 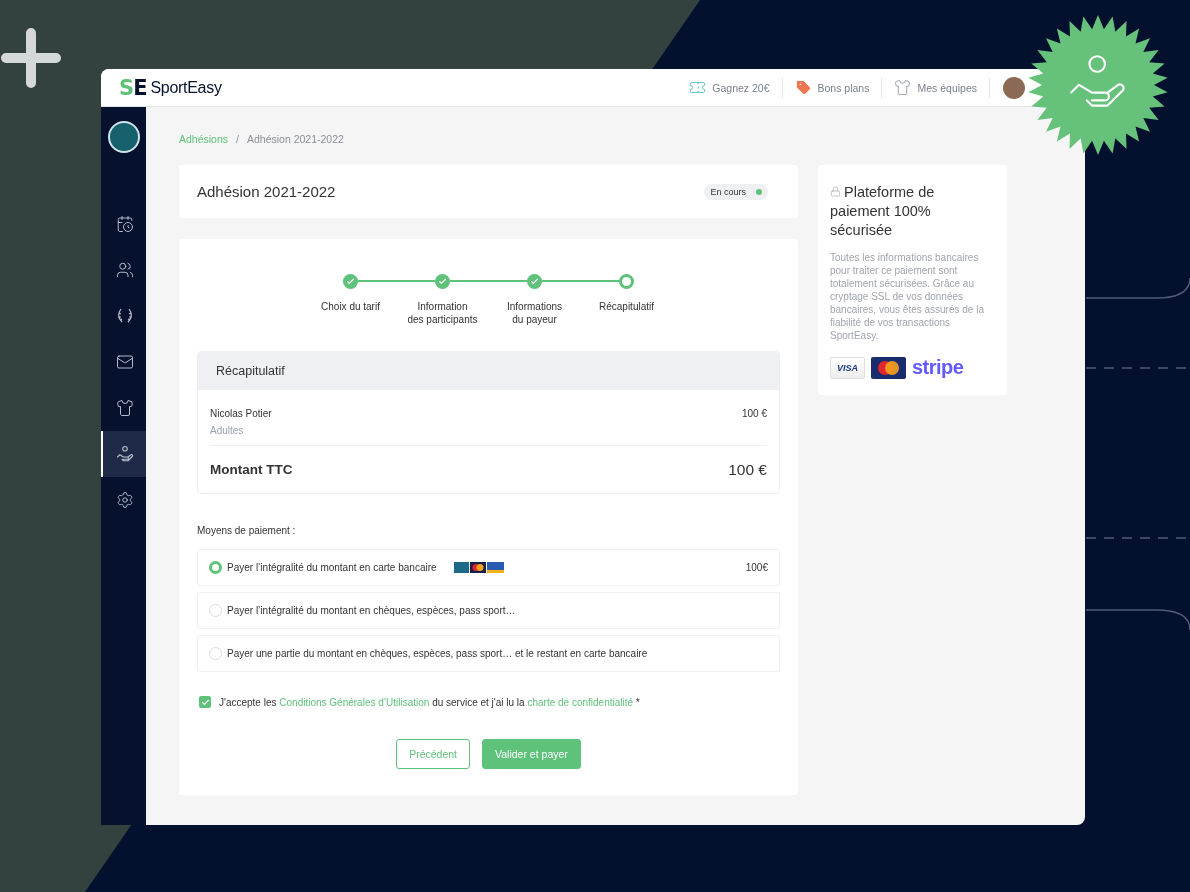 I want to click on step-label: Information des participants, so click(x=442, y=313).